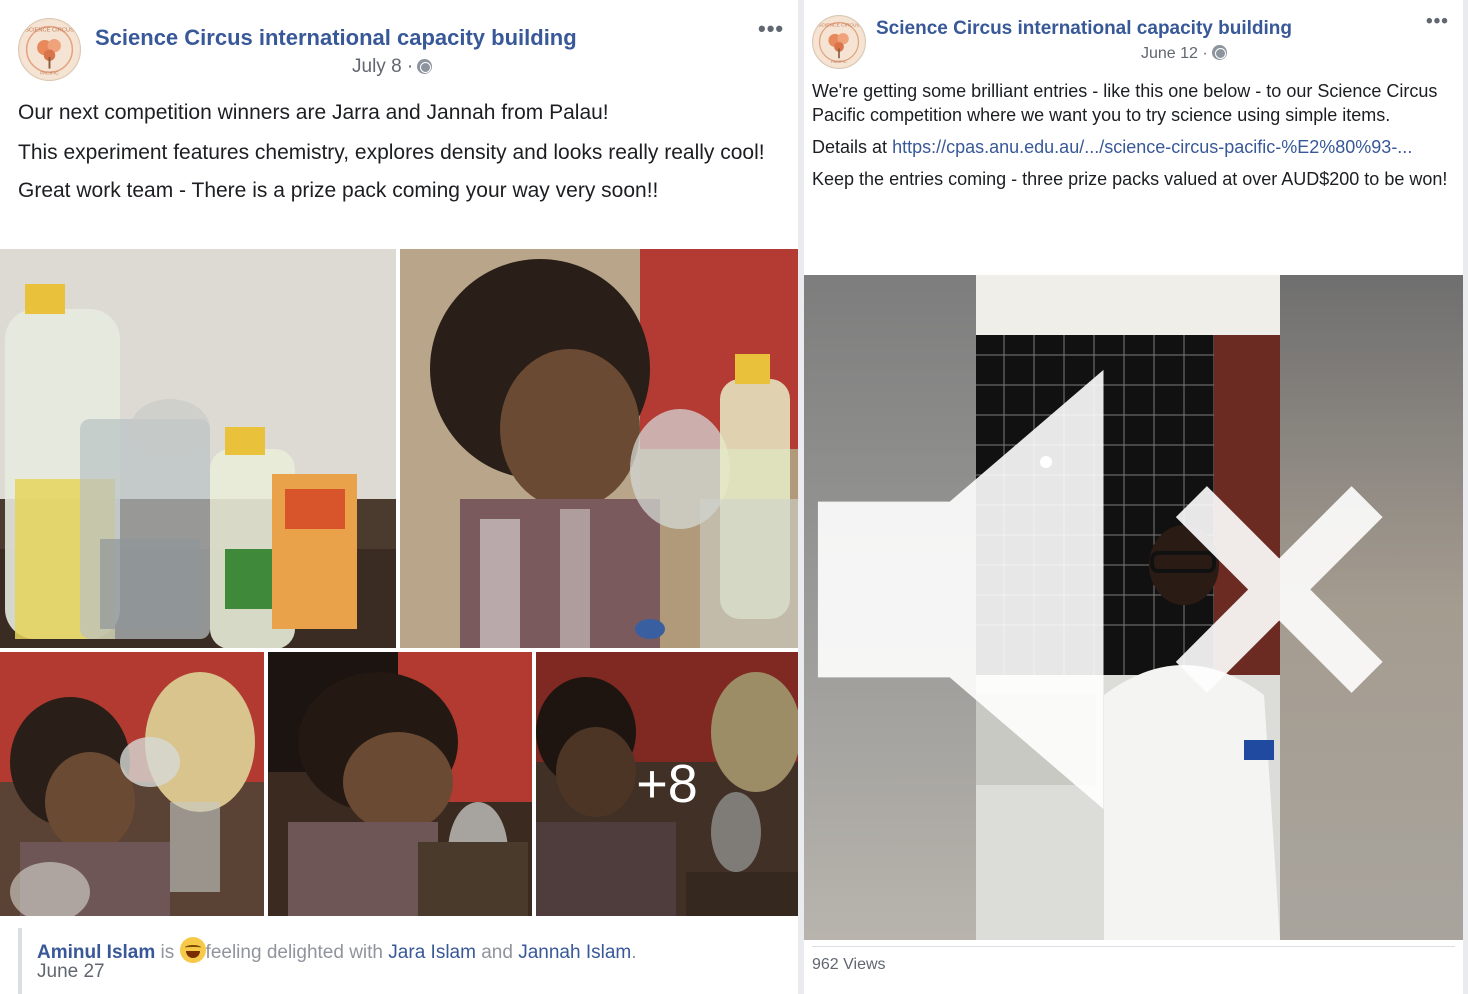  I want to click on post-date-text: June 12 ·, so click(1174, 53).